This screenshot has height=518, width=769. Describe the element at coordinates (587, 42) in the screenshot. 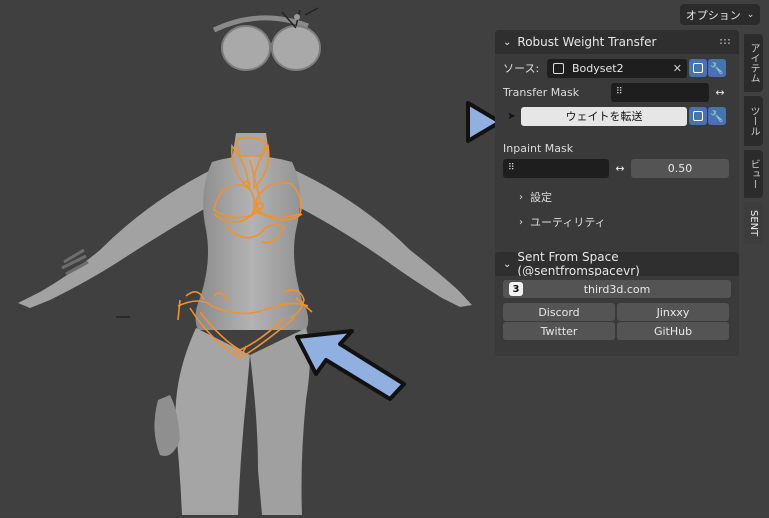

I see `panel-title: Robust Weight Transfer` at that location.